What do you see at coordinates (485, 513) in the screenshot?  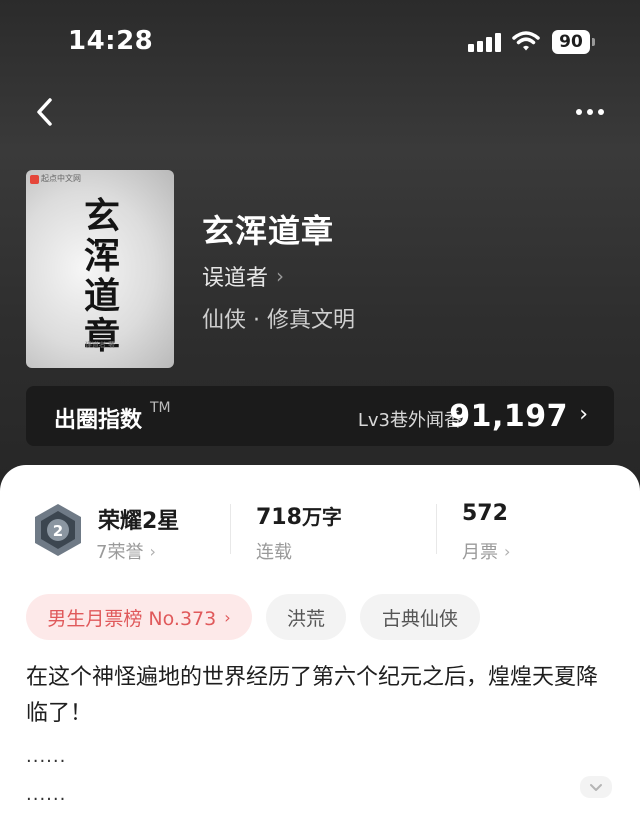 I see `monthly-ticket-count: 572` at bounding box center [485, 513].